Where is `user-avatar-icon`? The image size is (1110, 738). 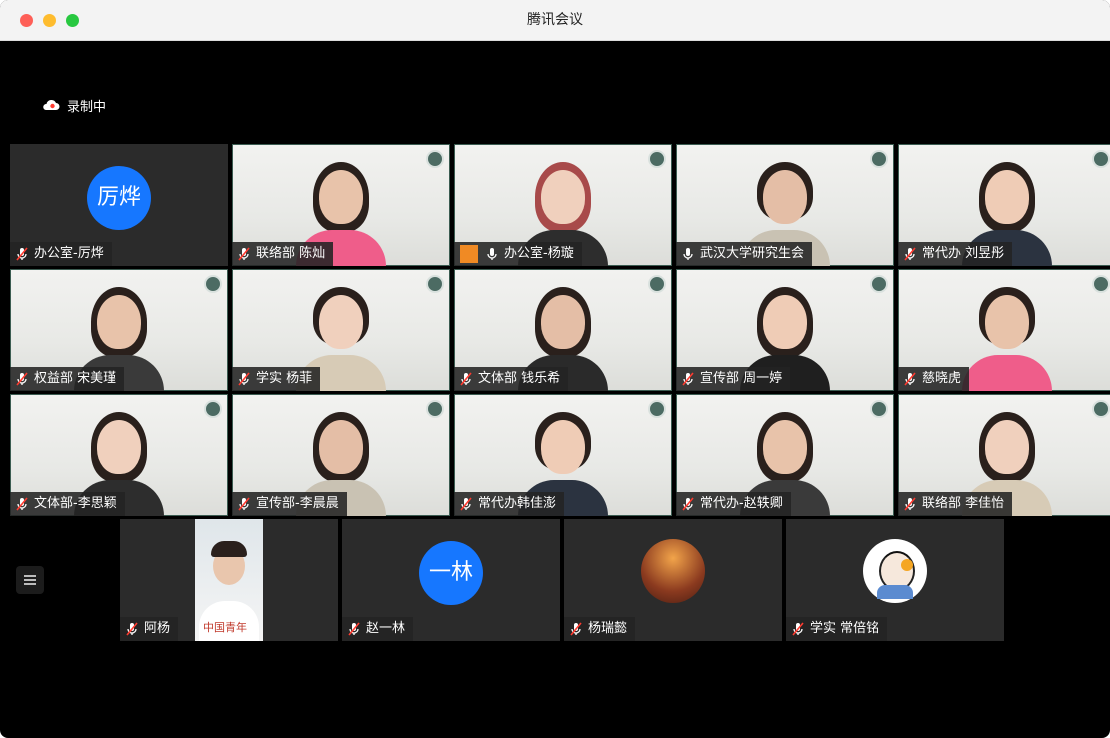 user-avatar-icon is located at coordinates (469, 254).